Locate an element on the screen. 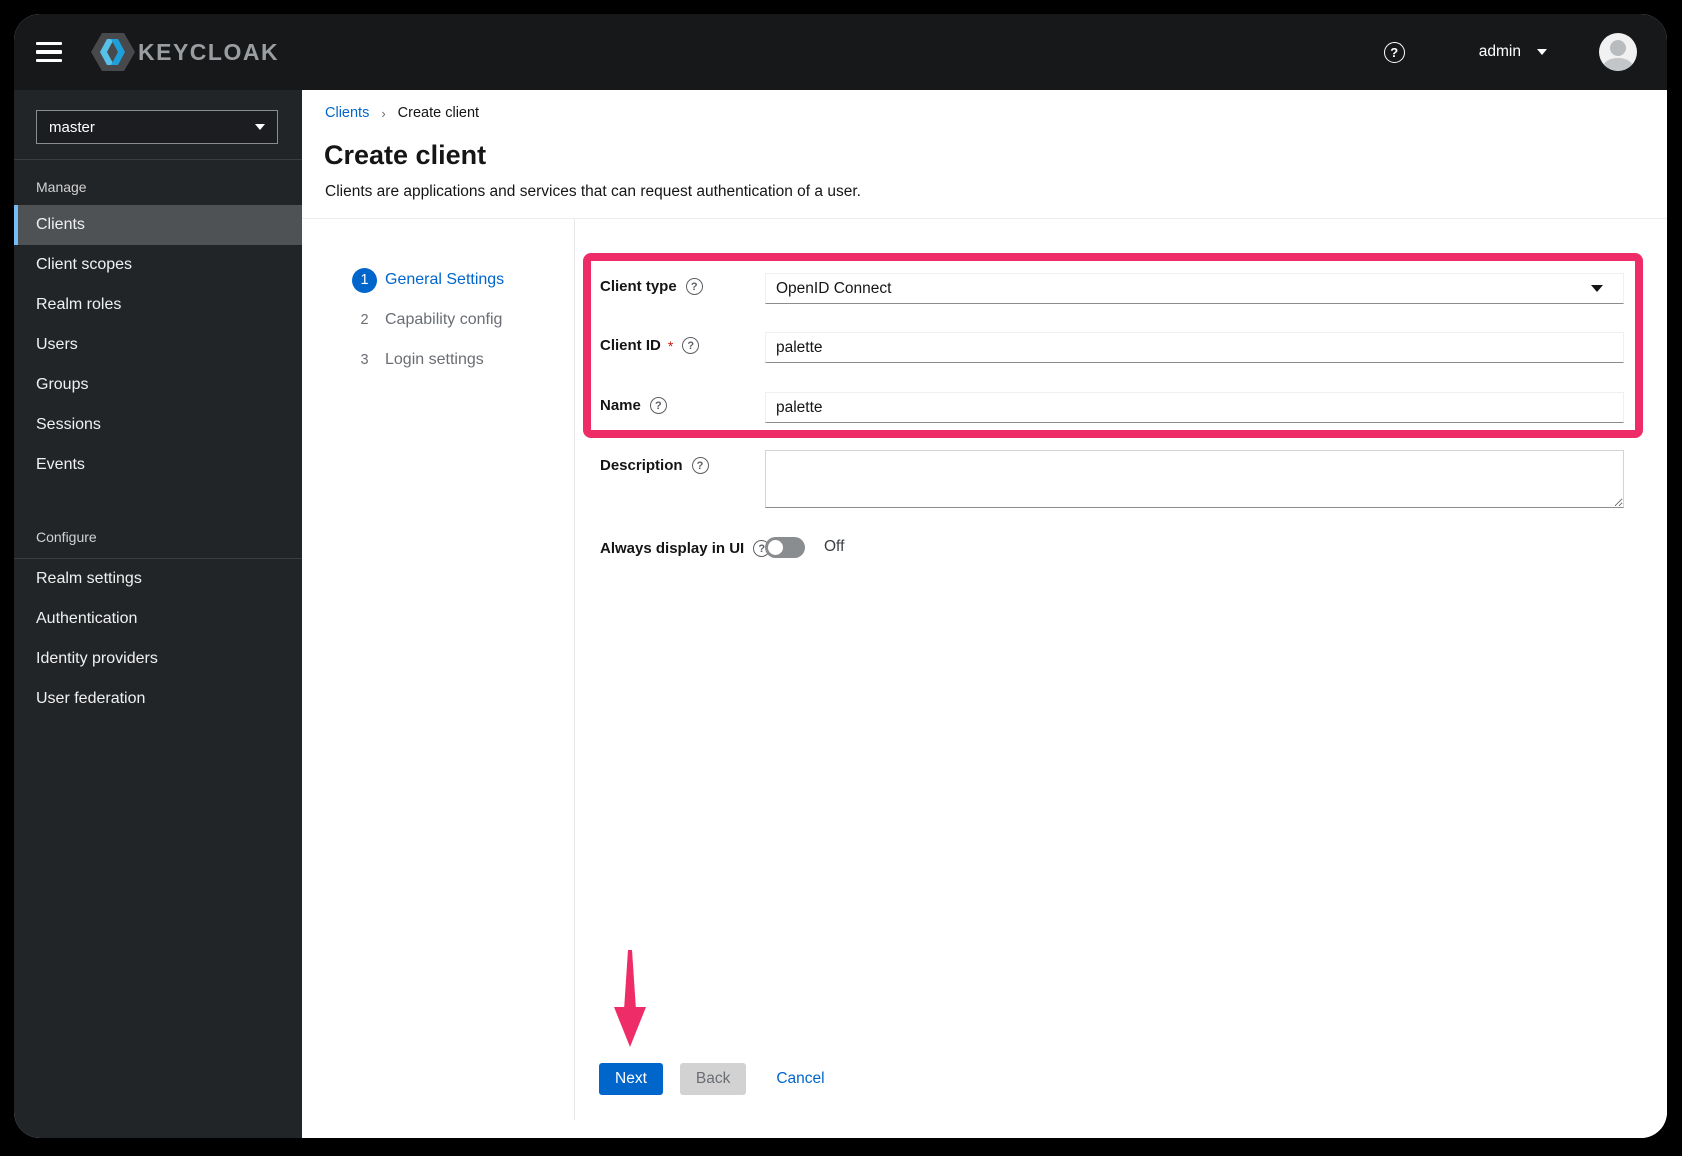 The width and height of the screenshot is (1682, 1156). user-menu: admin is located at coordinates (1513, 52).